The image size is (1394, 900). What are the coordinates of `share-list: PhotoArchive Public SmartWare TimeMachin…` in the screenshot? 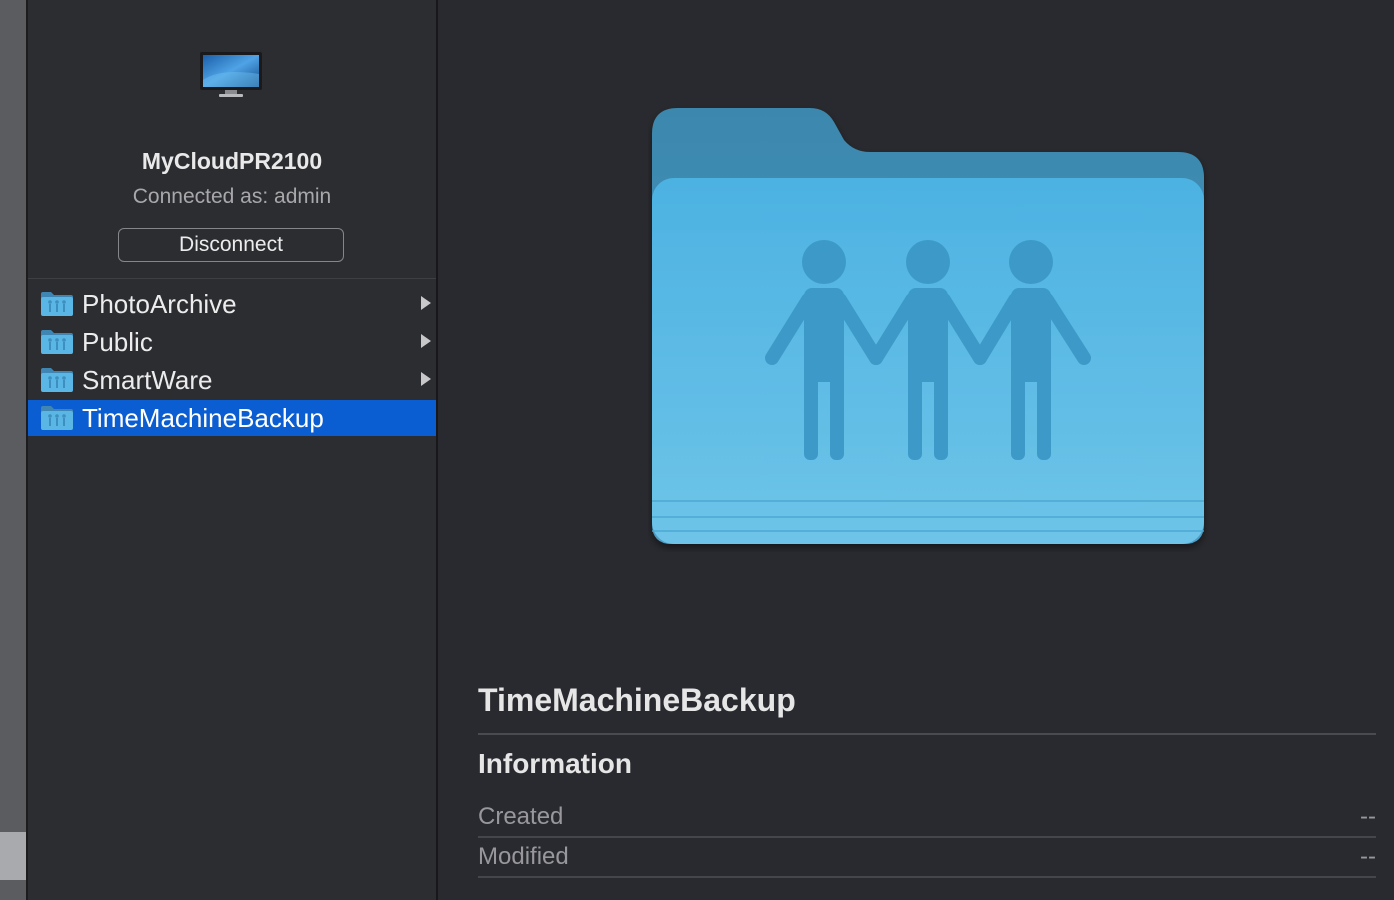 It's located at (232, 362).